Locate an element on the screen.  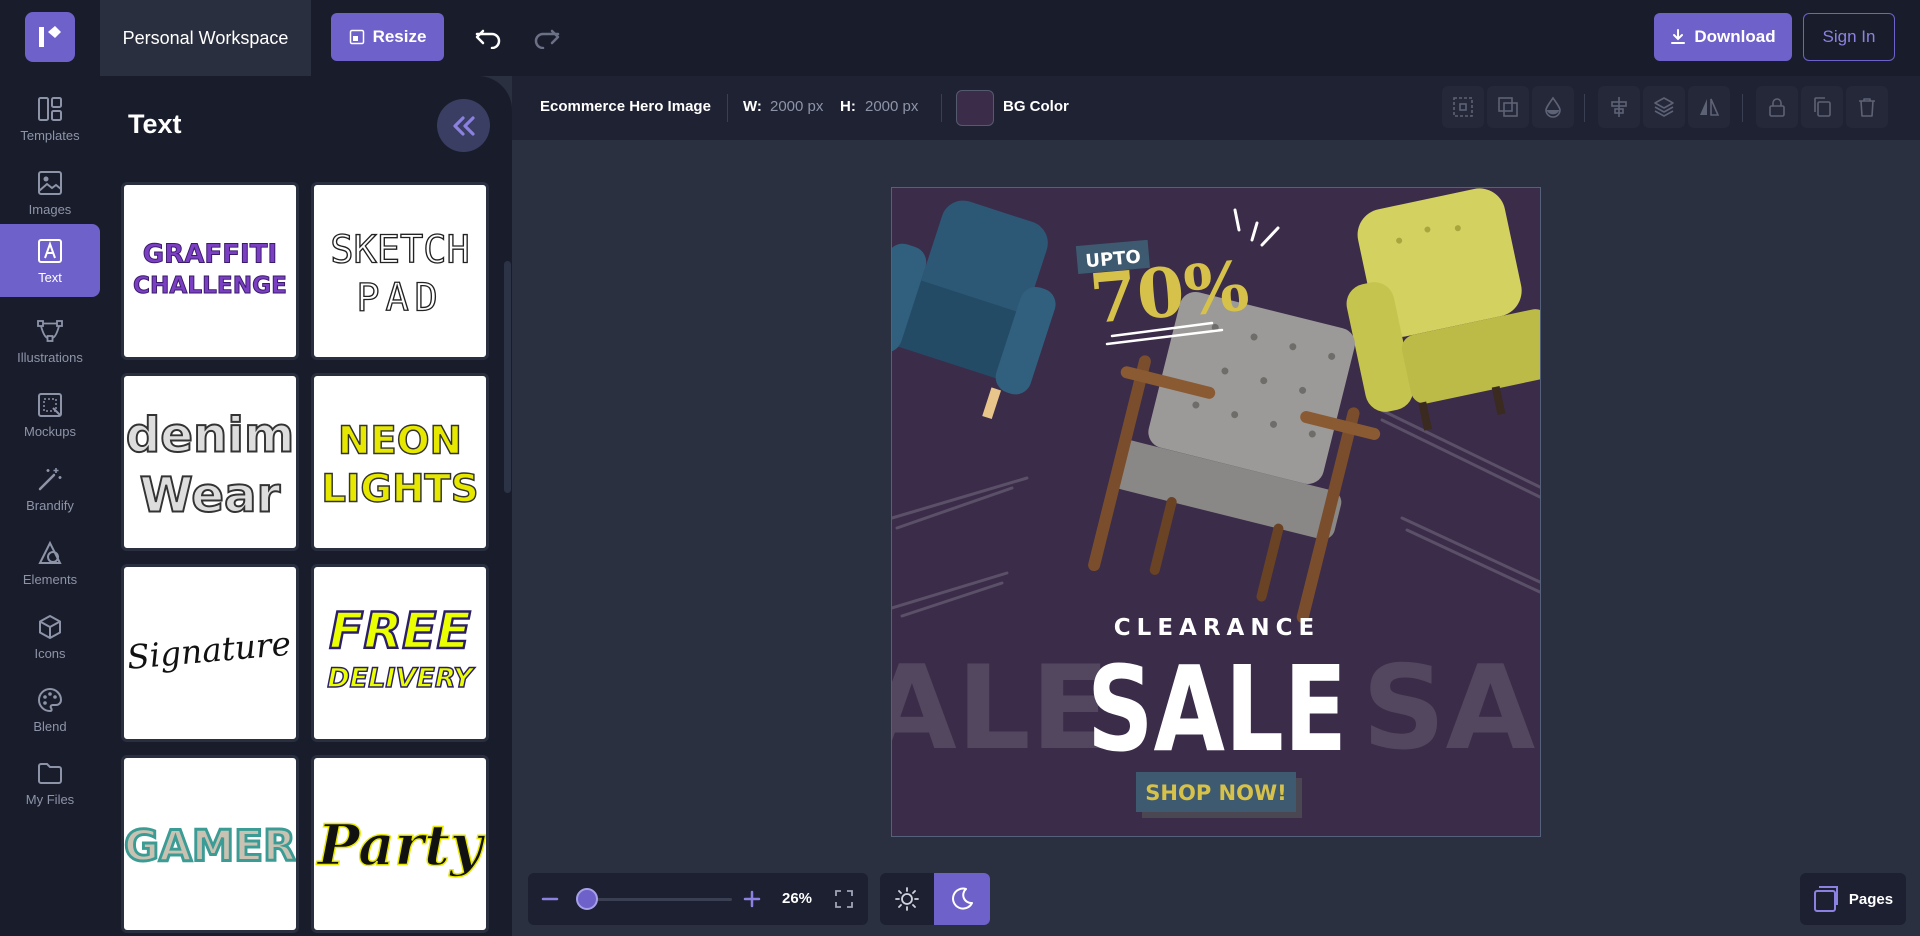
zoom-slider-track is located at coordinates (655, 899).